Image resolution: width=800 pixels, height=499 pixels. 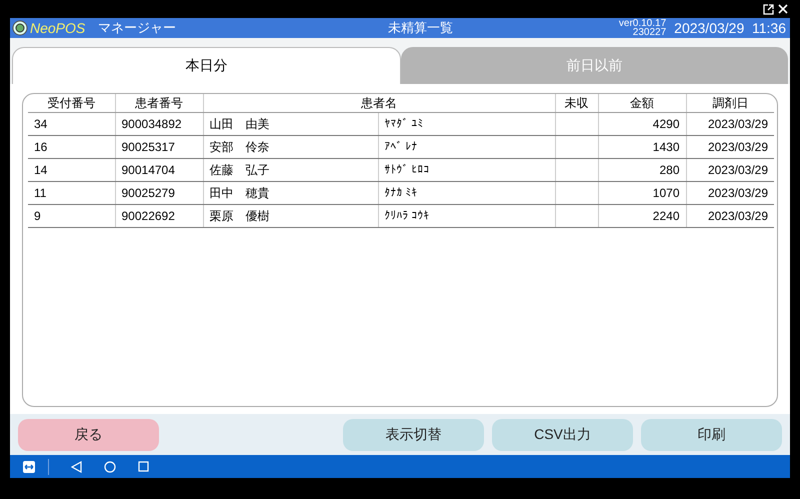 I want to click on column-header: 患者番号, so click(x=159, y=103).